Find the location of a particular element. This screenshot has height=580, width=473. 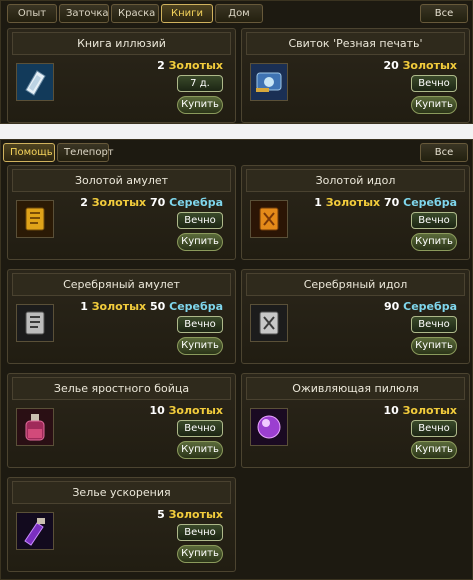

tab-bar: Опыт Заточка Краска Книги Дом Все is located at coordinates (236, 14).